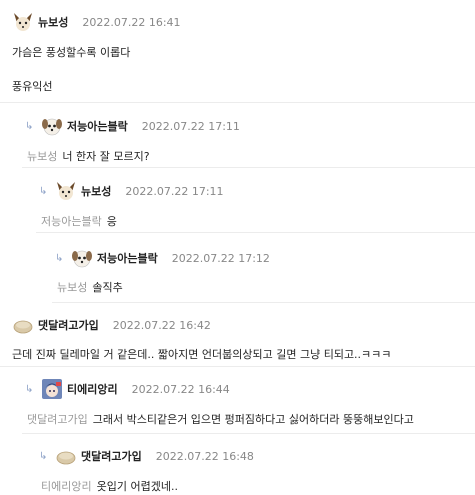 This screenshot has width=475, height=495. Describe the element at coordinates (71, 221) in the screenshot. I see `mention-link: 저능아는블락` at that location.